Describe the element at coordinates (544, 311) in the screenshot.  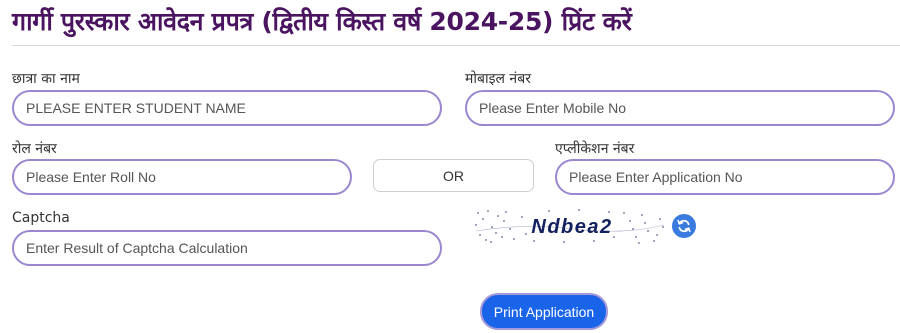
I see `print-application-button: Print Application` at that location.